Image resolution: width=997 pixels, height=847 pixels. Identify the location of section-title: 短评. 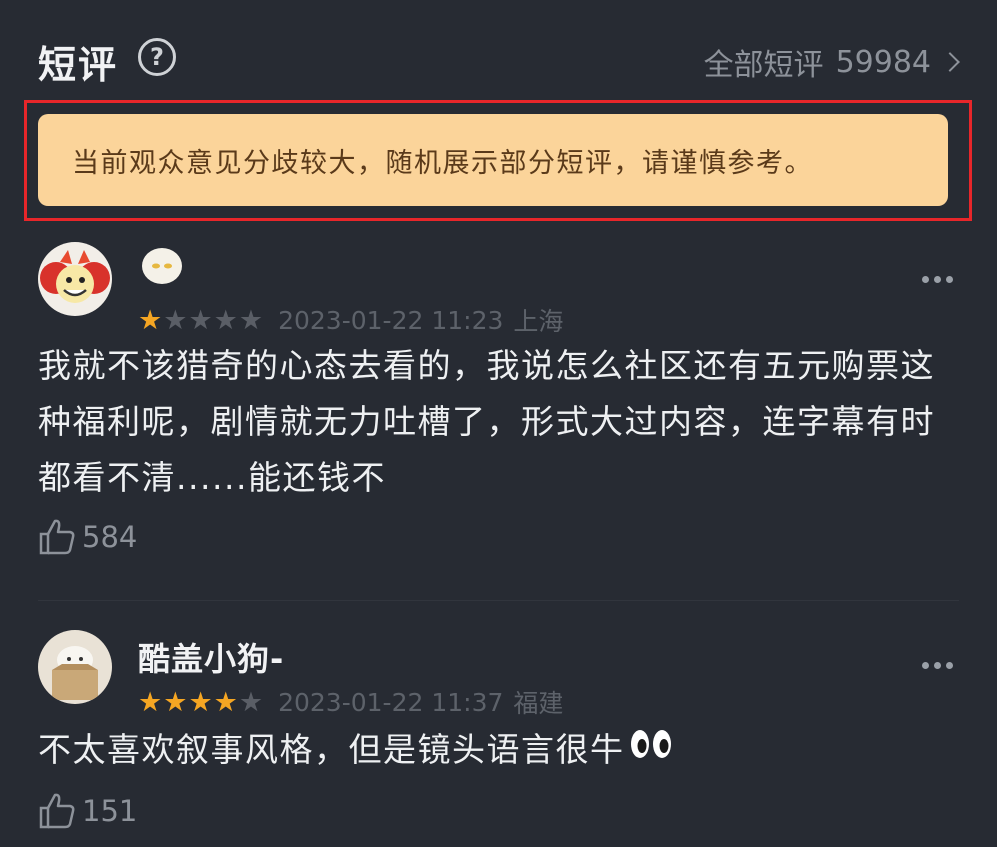
(78, 65).